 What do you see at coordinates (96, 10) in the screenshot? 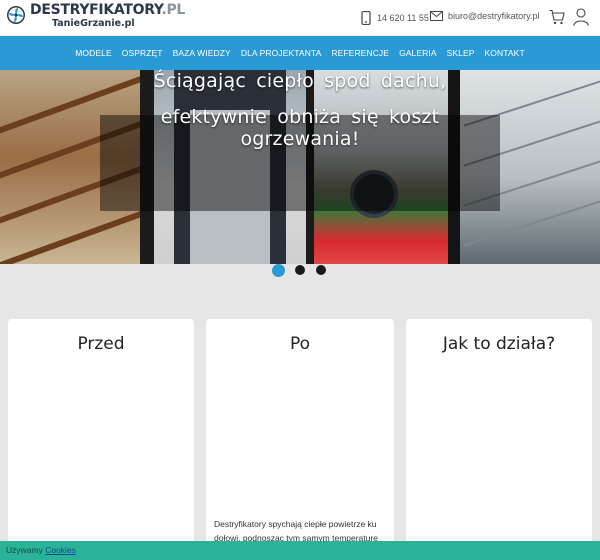
I see `logo-main-text: DESTRYFIKATORY` at bounding box center [96, 10].